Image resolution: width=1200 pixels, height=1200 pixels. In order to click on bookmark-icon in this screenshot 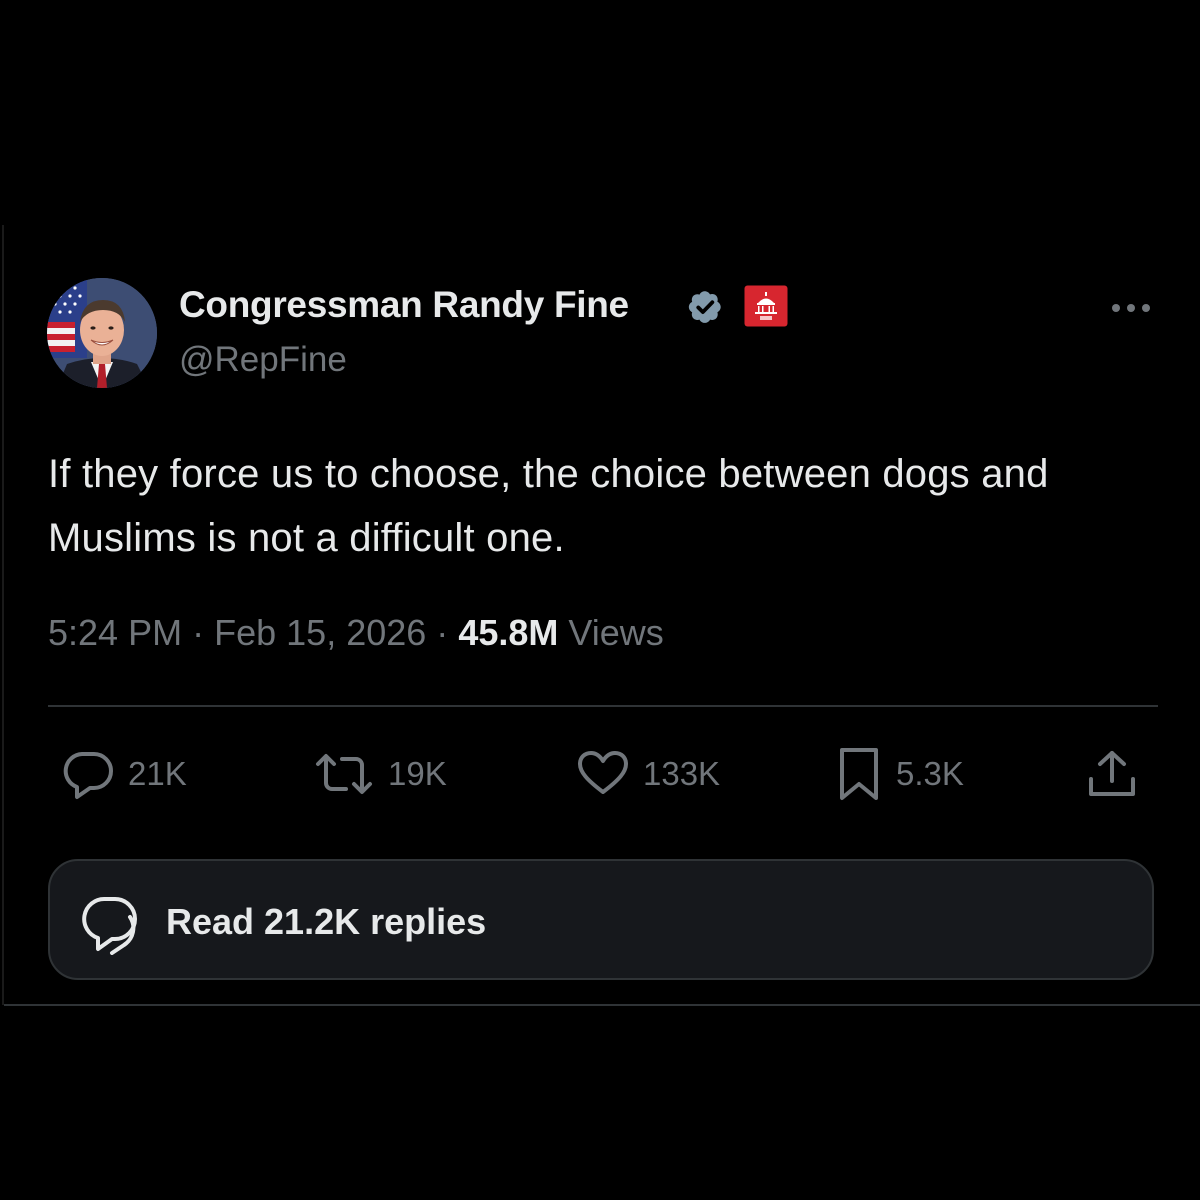, I will do `click(859, 774)`.